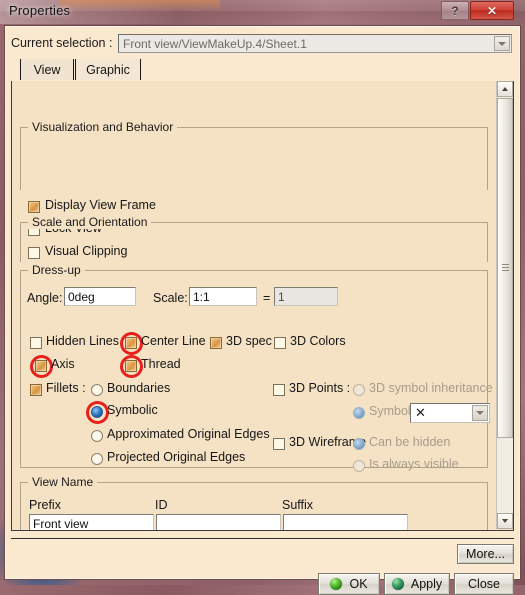  I want to click on label-thread: Thread, so click(161, 364).